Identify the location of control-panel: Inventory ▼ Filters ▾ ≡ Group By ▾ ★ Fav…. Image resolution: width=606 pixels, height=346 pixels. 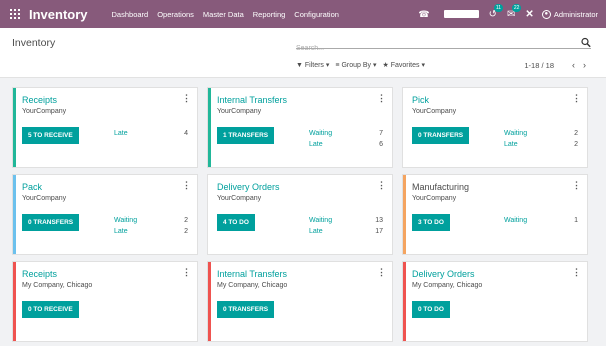
(303, 53).